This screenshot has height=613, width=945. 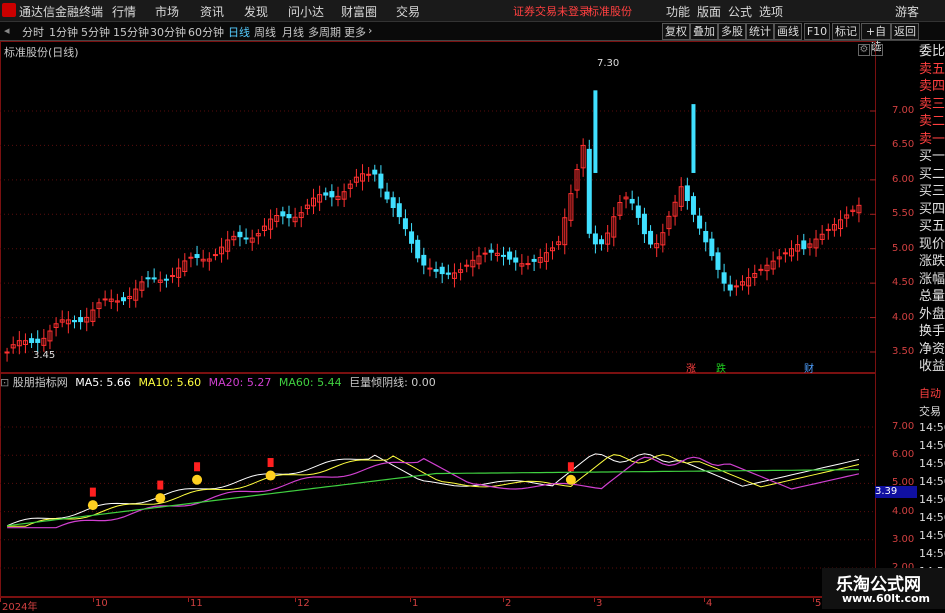 What do you see at coordinates (846, 31) in the screenshot?
I see `mark-button: 标记` at bounding box center [846, 31].